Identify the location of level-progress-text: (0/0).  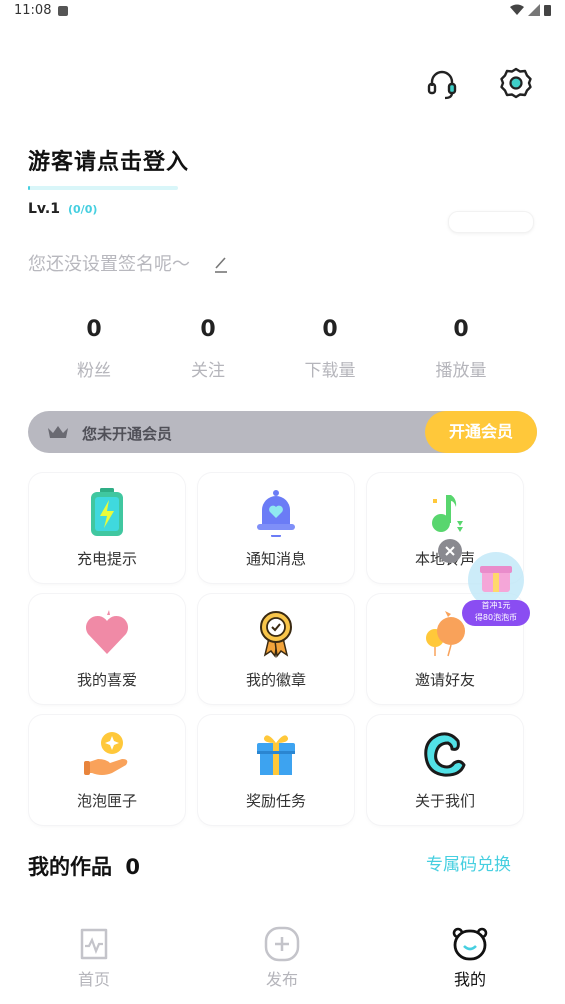
(83, 209).